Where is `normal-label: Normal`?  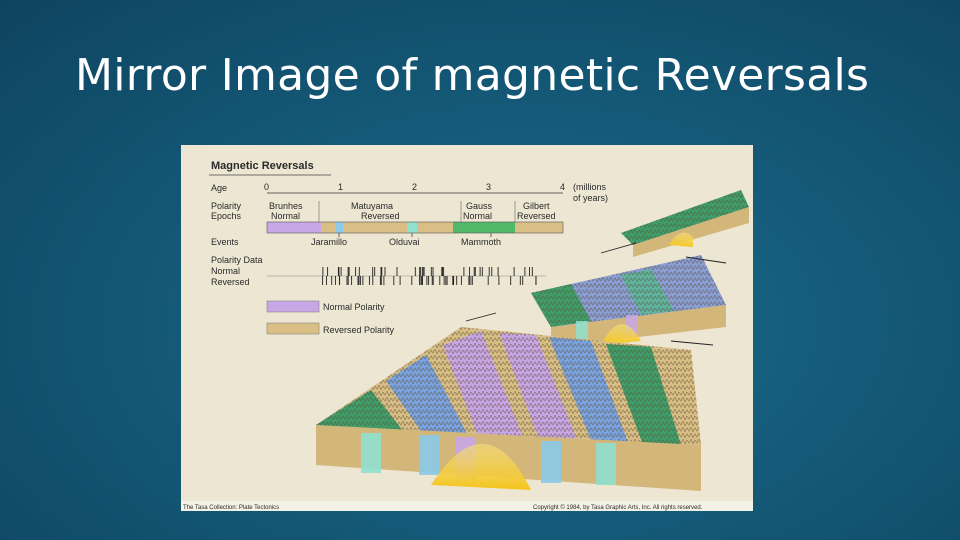 normal-label: Normal is located at coordinates (225, 271).